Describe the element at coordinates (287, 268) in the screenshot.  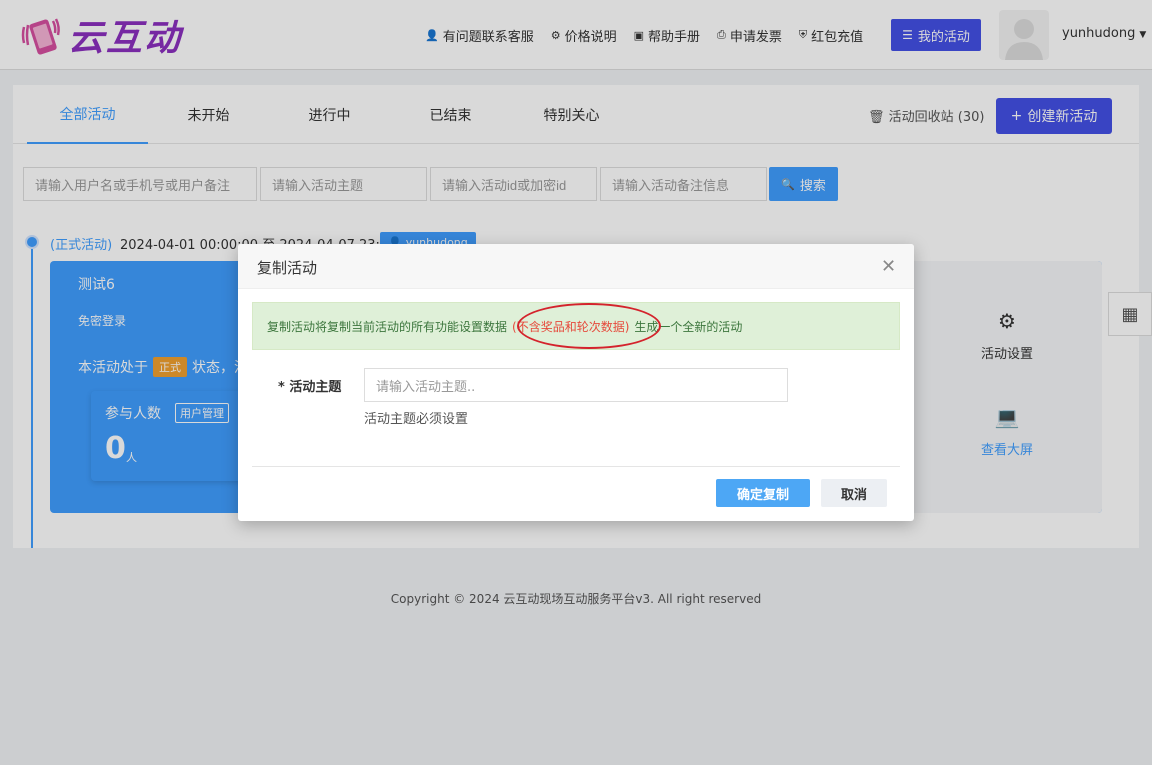
I see `dialog-title: 复制活动` at that location.